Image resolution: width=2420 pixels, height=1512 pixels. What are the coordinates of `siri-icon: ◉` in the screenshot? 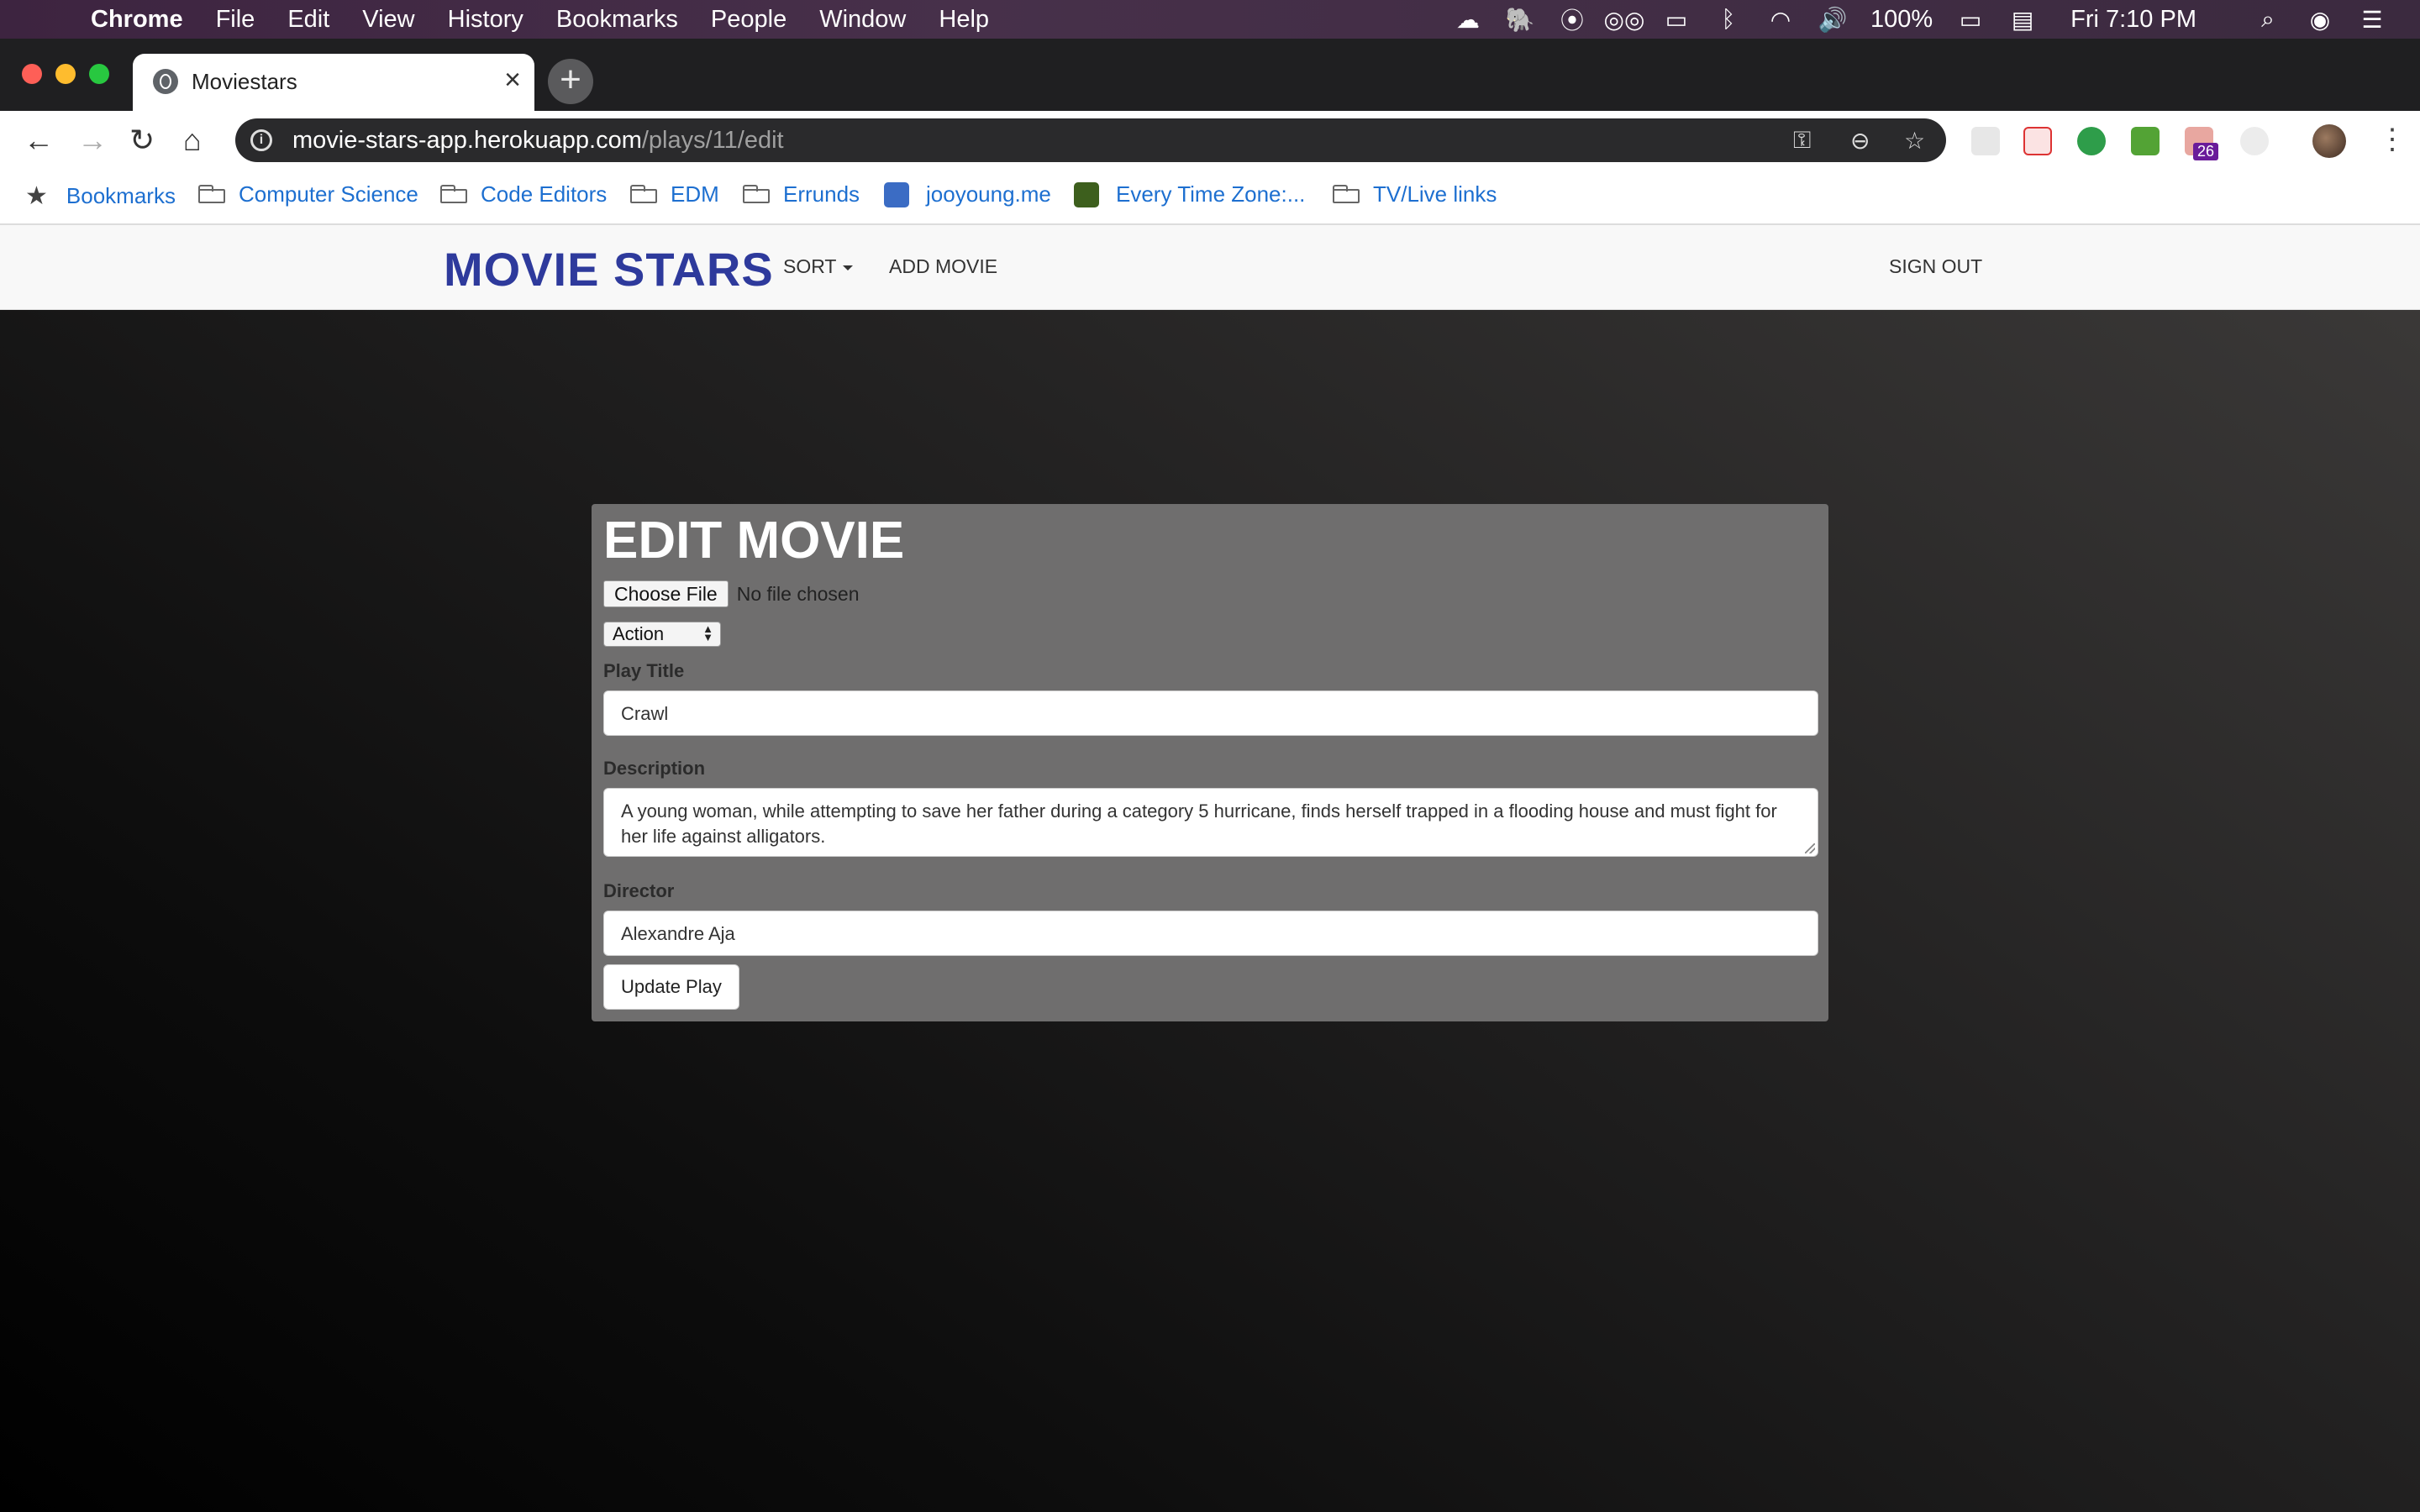 It's located at (2320, 20).